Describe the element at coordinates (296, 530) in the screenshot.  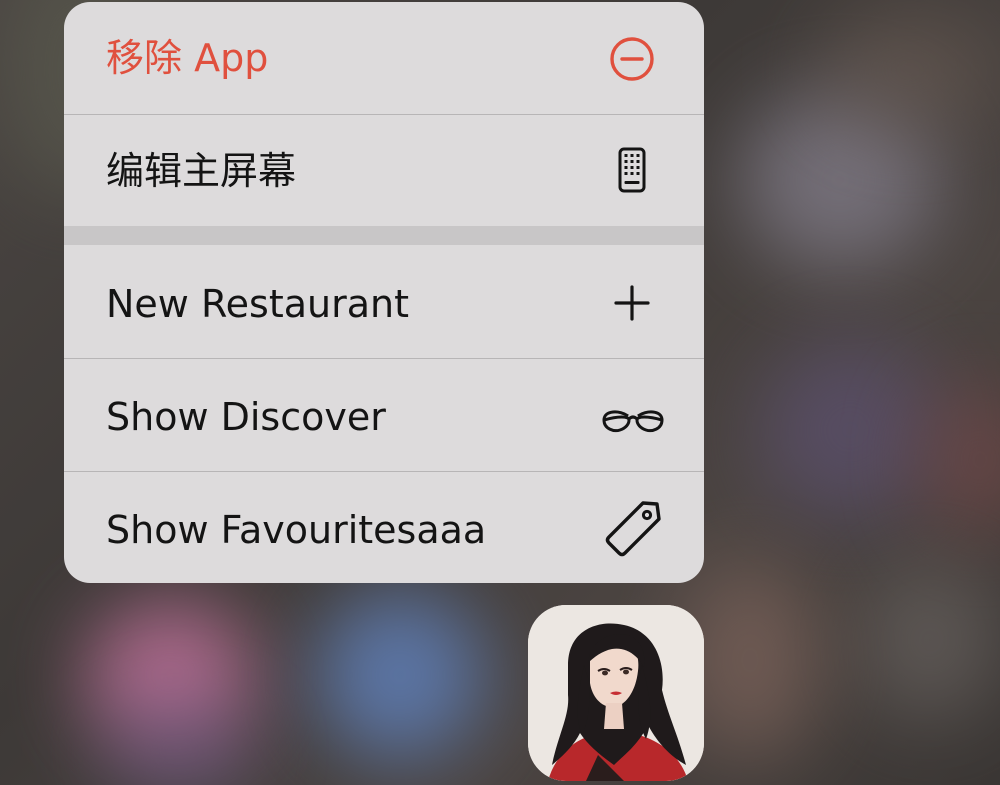
I see `show-favourites-label: Show Favouritesaaa` at that location.